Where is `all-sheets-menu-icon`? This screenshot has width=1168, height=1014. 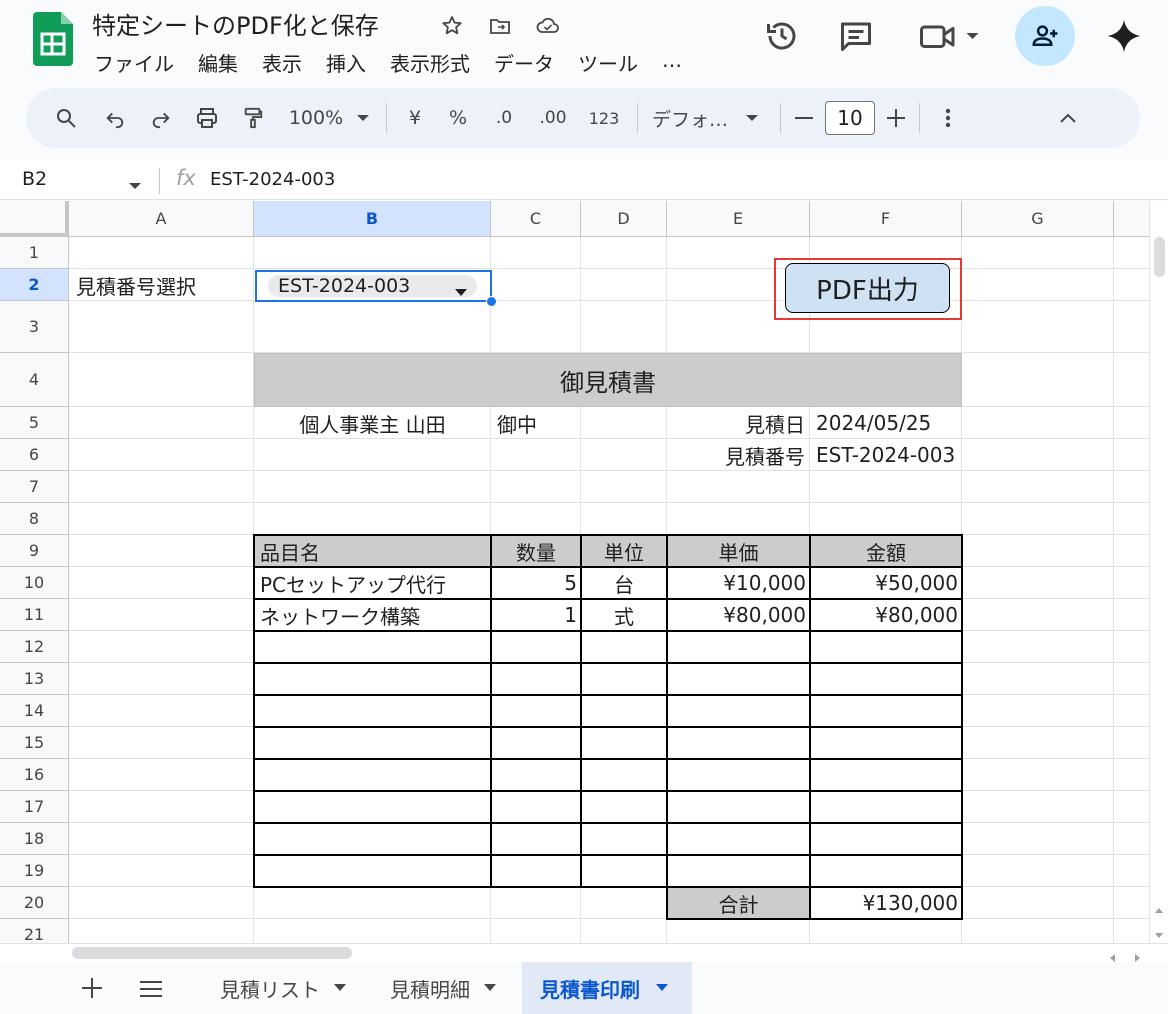 all-sheets-menu-icon is located at coordinates (151, 991).